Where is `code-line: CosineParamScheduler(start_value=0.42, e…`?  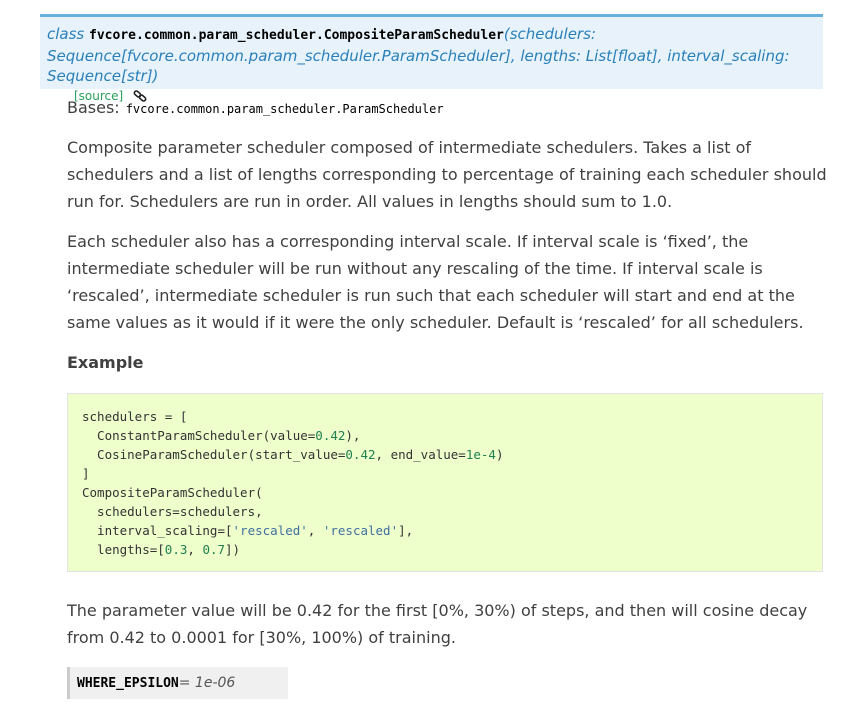 code-line: CosineParamScheduler(start_value=0.42, e… is located at coordinates (293, 454).